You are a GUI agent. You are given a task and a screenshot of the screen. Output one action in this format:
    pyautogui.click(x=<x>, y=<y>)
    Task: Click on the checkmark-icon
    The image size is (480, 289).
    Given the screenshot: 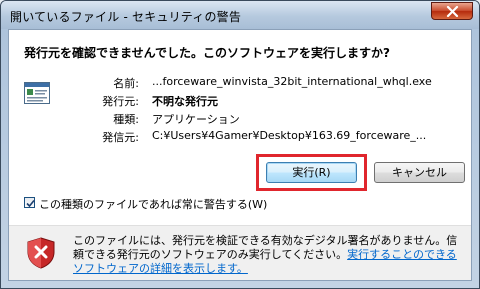 What is the action you would take?
    pyautogui.click(x=30, y=203)
    